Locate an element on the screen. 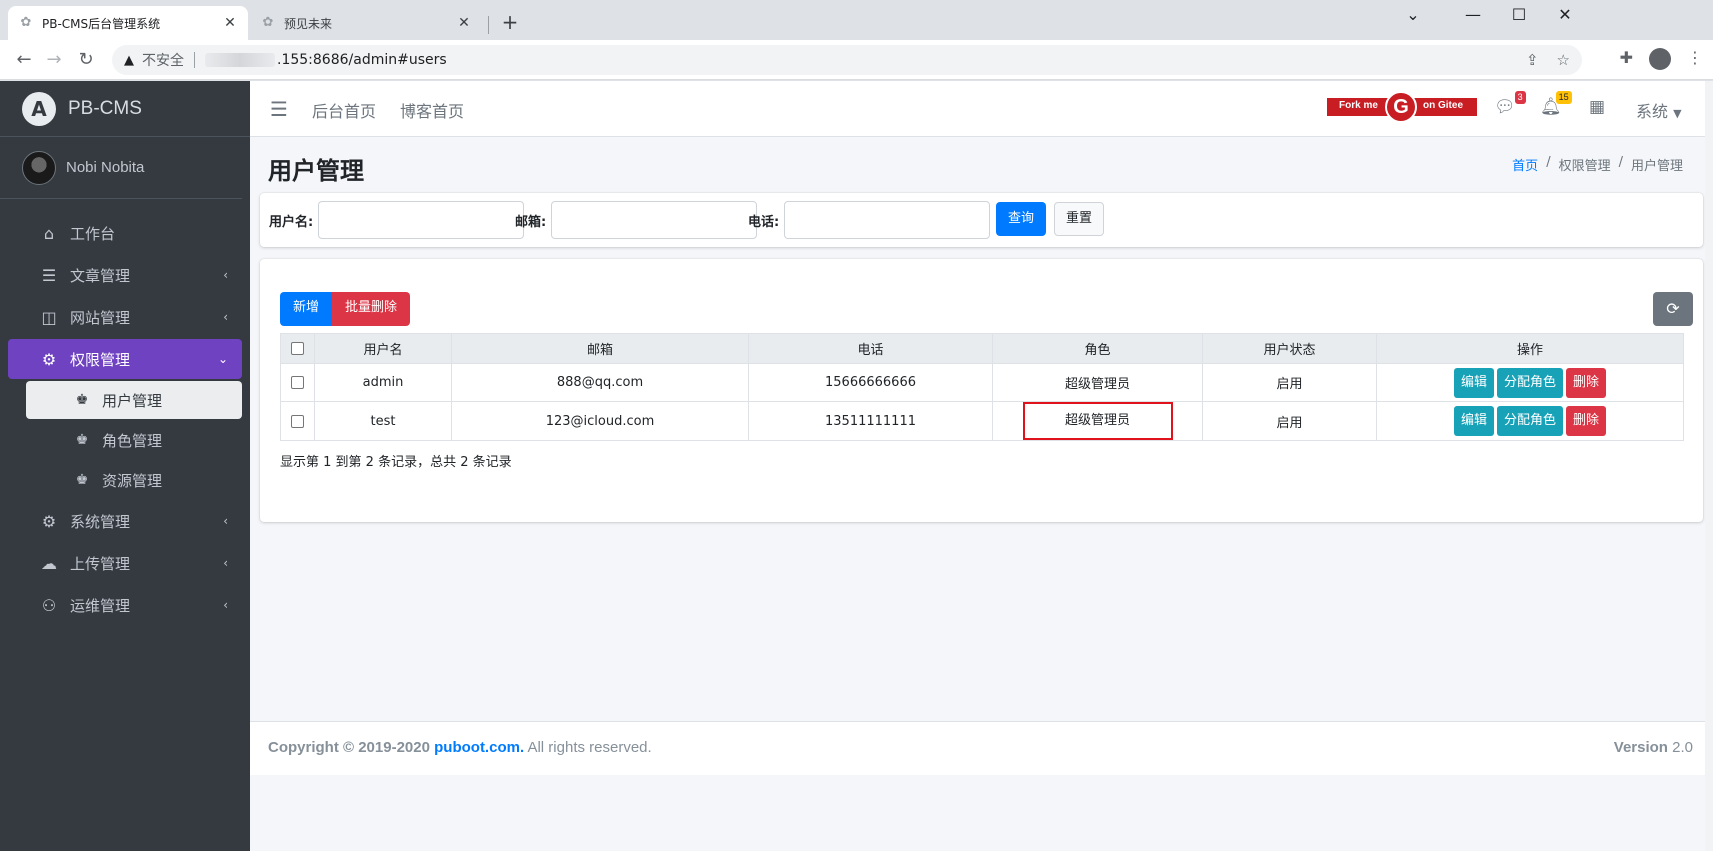  close-window-button: ✕ is located at coordinates (1565, 16).